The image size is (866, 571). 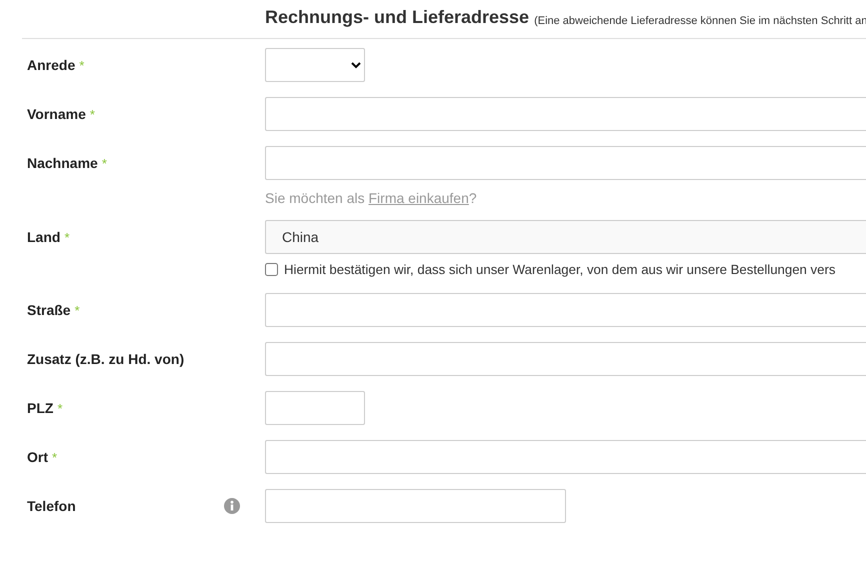 What do you see at coordinates (105, 359) in the screenshot?
I see `field-label: Zusatz (z.B. zu Hd. von)` at bounding box center [105, 359].